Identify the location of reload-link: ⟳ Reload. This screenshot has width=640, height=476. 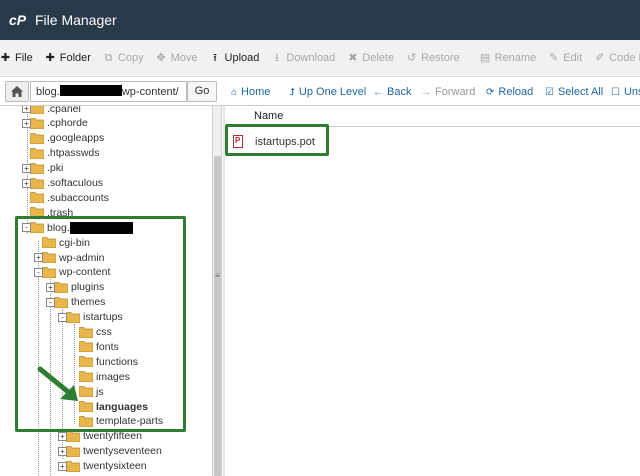
(509, 92).